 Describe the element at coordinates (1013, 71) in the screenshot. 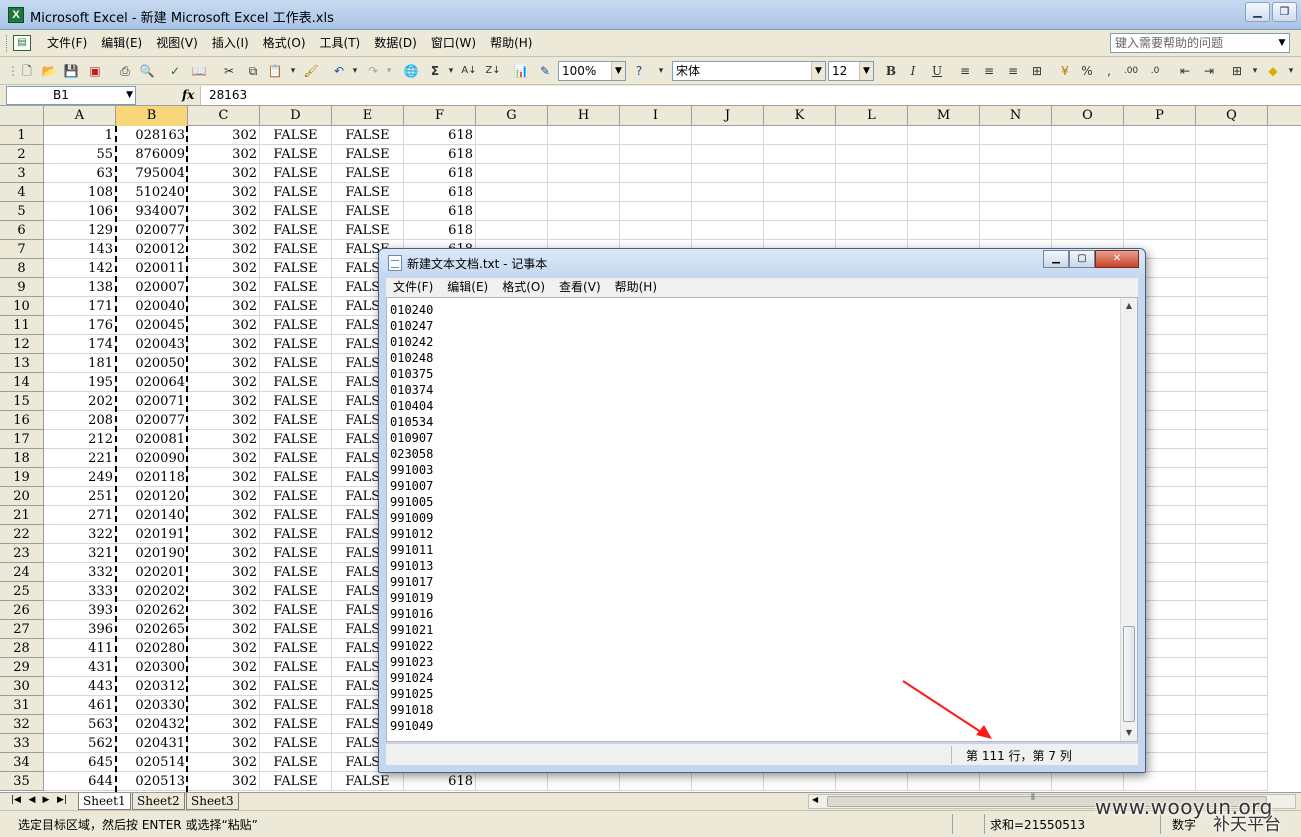

I see `align-right-icon: ≡` at that location.